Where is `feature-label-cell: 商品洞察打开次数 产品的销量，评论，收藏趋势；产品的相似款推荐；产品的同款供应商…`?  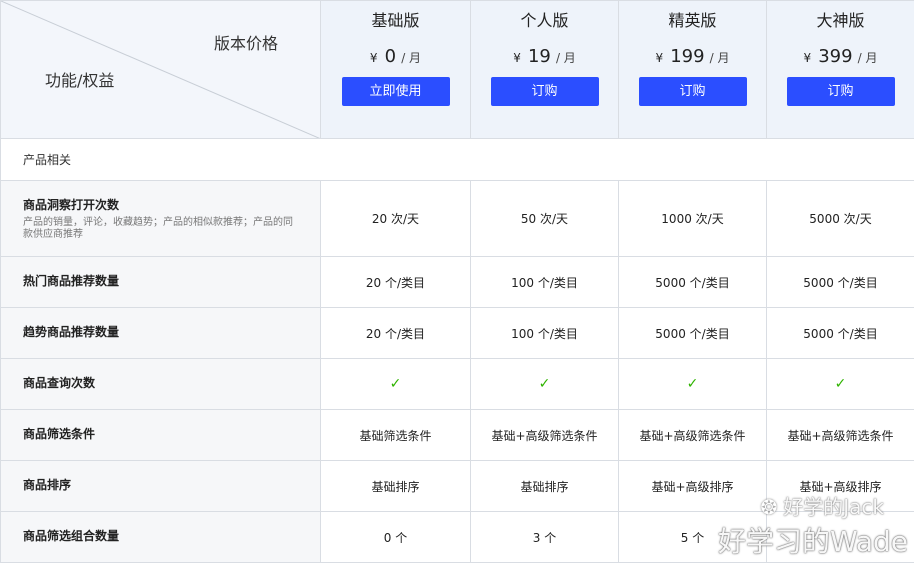 feature-label-cell: 商品洞察打开次数 产品的销量，评论，收藏趋势；产品的相似款推荐；产品的同款供应商… is located at coordinates (161, 219).